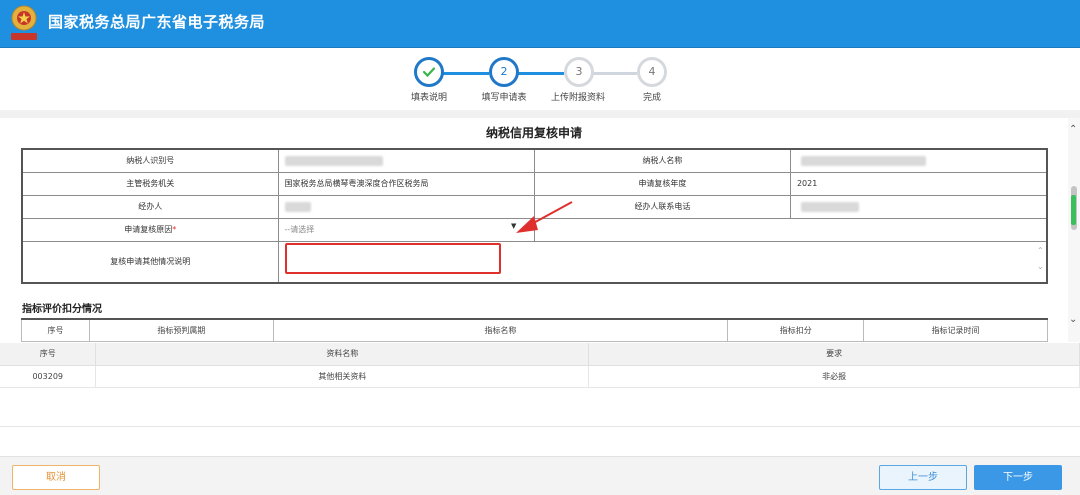  What do you see at coordinates (540, 79) in the screenshot?
I see `progress-stepper` at bounding box center [540, 79].